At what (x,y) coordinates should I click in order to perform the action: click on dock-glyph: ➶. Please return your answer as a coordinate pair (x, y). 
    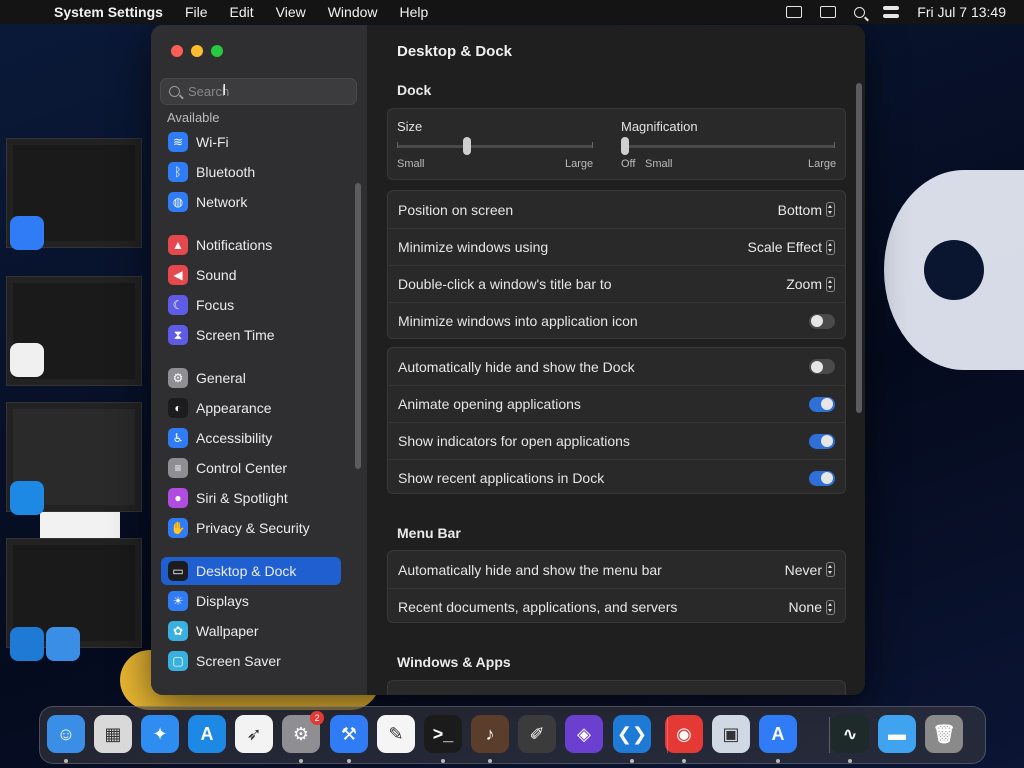
    Looking at the image, I should click on (254, 733).